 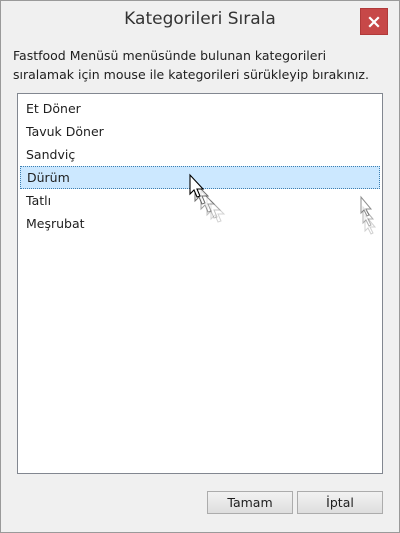 I want to click on list-item-et-doner: Et Döner, so click(x=200, y=108).